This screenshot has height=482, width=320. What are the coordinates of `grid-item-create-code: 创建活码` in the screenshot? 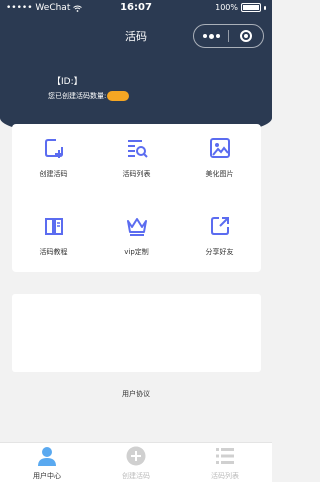 It's located at (53, 155).